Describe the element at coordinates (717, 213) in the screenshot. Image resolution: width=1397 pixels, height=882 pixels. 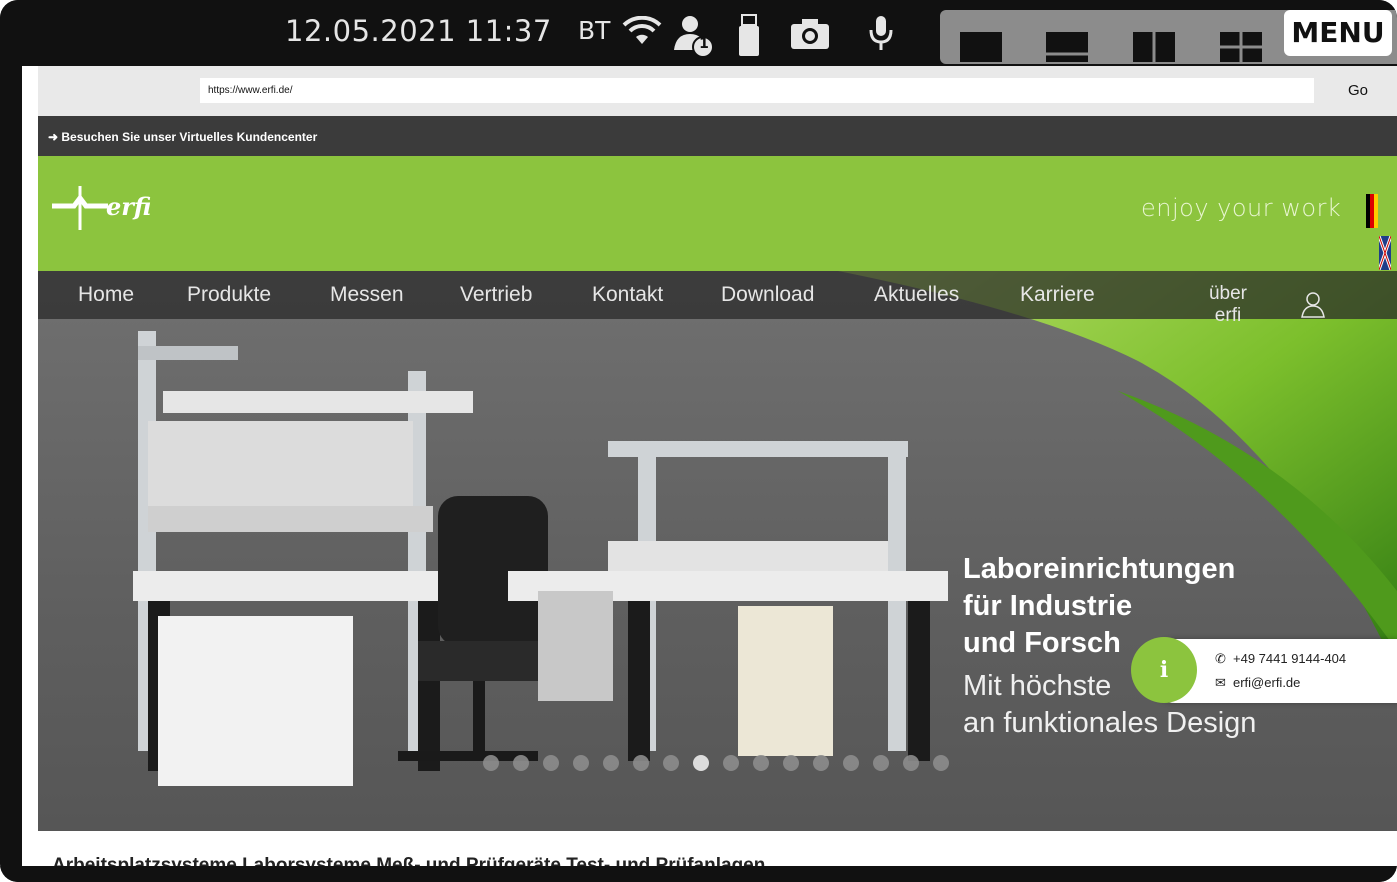
I see `header-bar: erfi enjoy your work` at that location.